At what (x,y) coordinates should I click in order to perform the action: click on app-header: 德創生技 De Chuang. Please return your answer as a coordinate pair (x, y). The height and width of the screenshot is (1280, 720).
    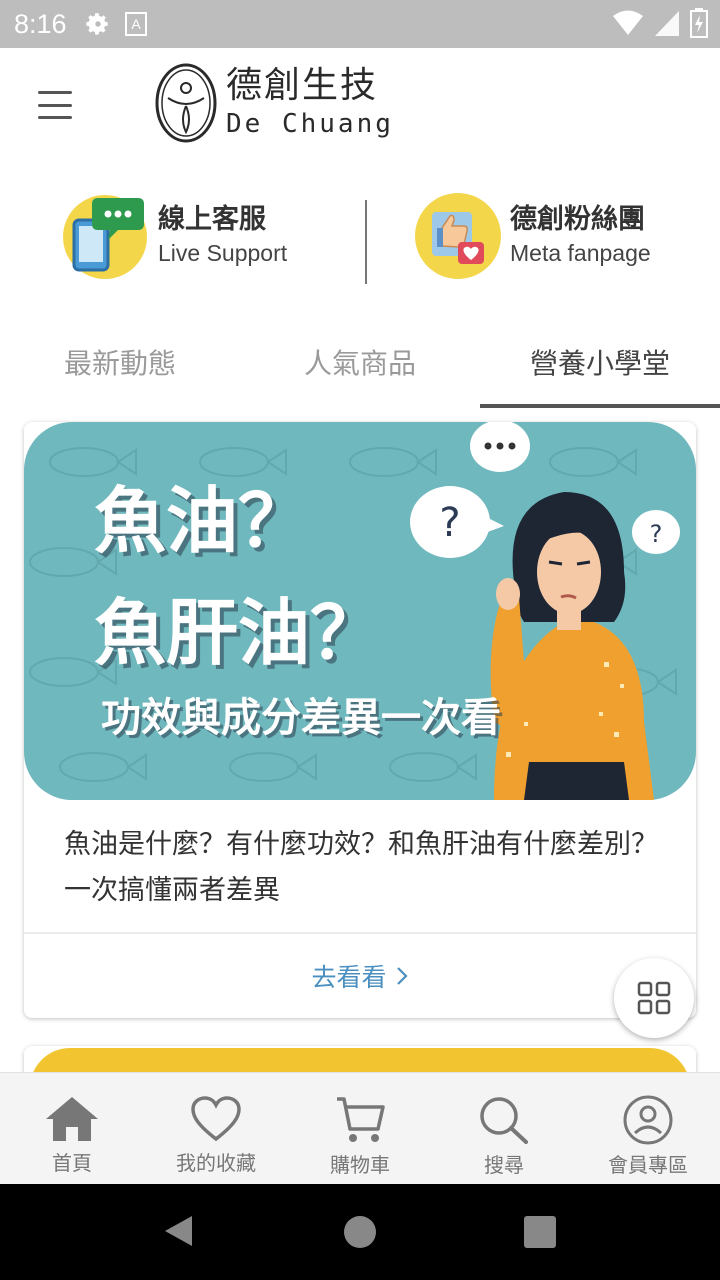
    Looking at the image, I should click on (360, 108).